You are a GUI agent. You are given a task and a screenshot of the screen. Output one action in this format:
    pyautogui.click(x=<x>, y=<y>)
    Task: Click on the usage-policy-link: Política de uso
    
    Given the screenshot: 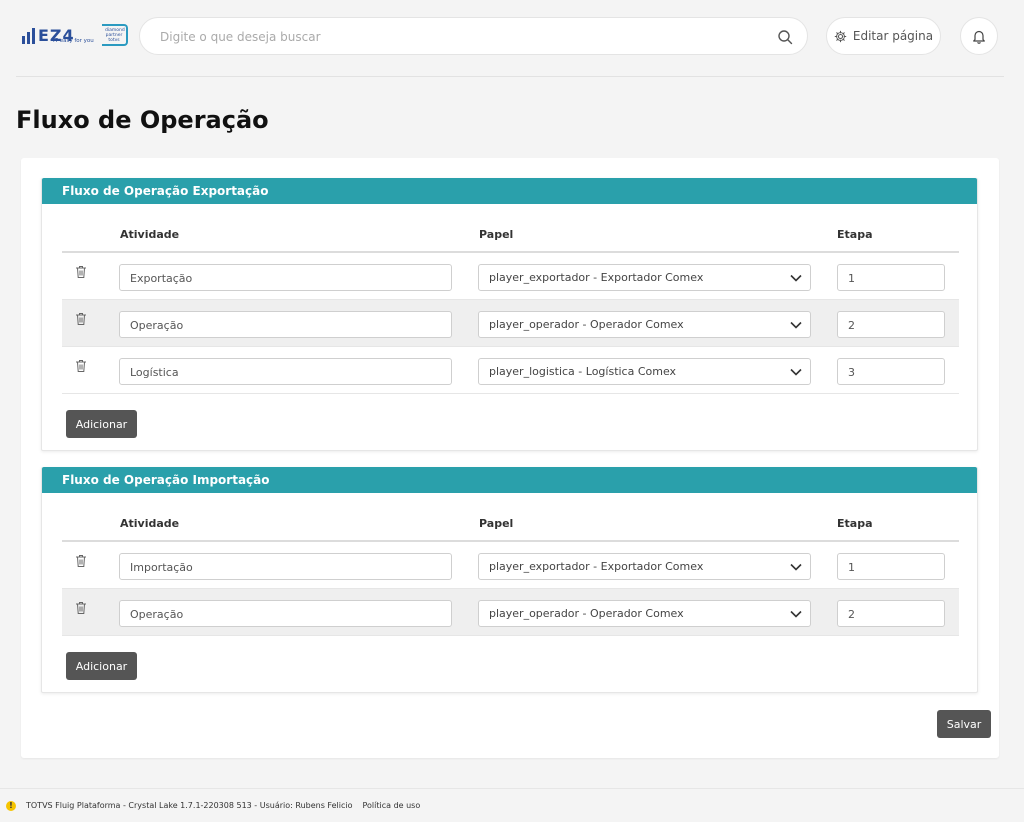 What is the action you would take?
    pyautogui.click(x=391, y=805)
    